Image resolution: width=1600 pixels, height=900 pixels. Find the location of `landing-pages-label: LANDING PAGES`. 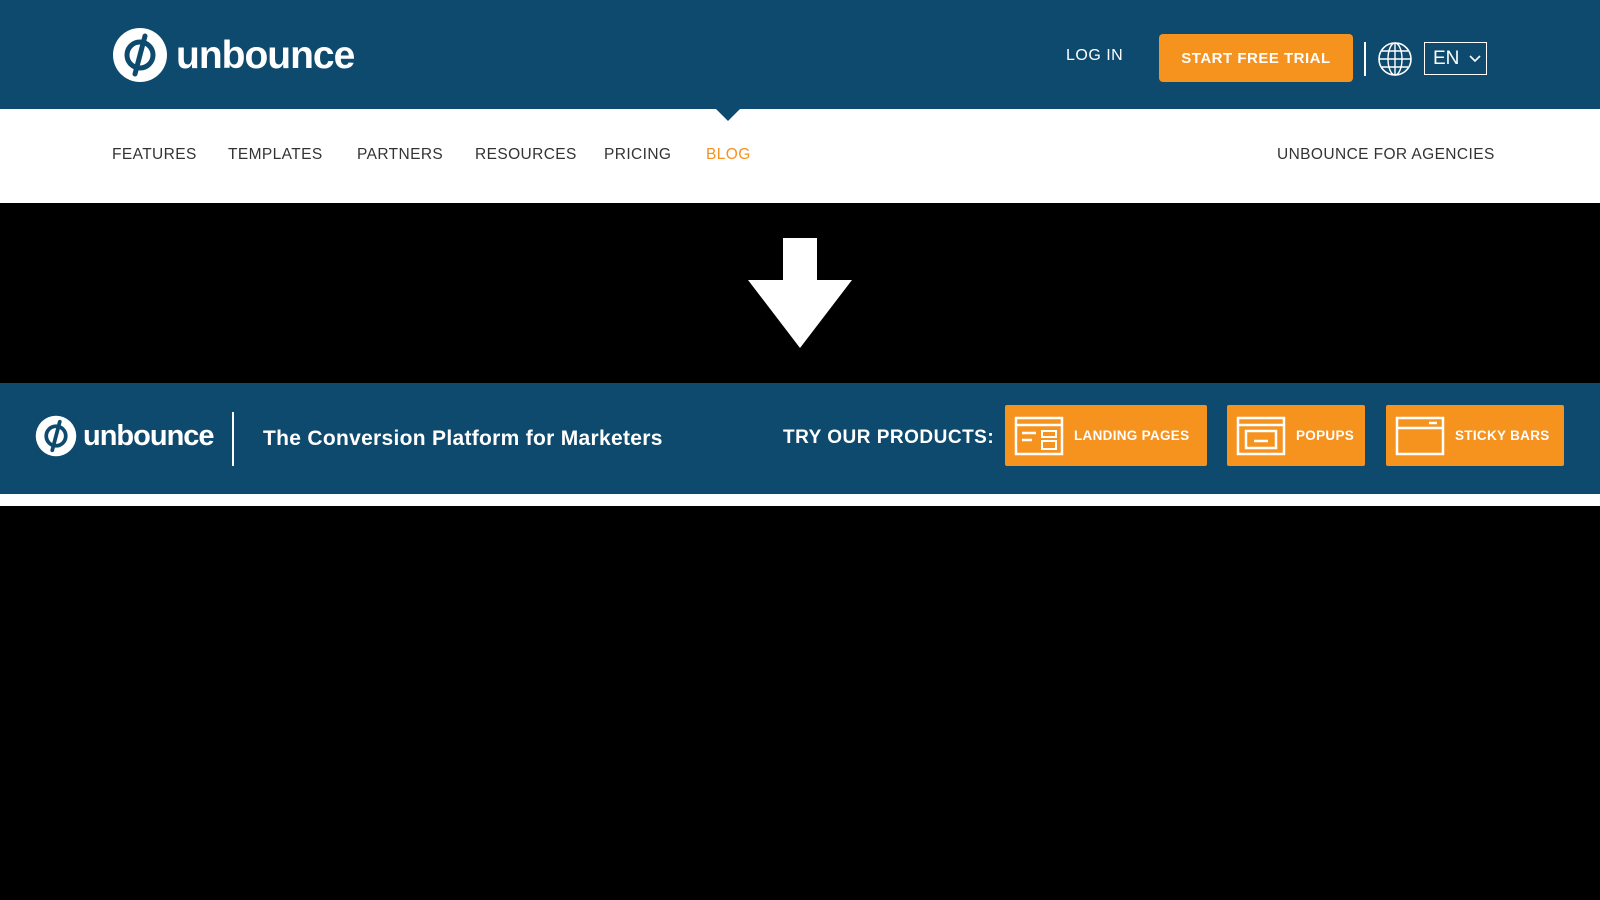

landing-pages-label: LANDING PAGES is located at coordinates (1132, 435).